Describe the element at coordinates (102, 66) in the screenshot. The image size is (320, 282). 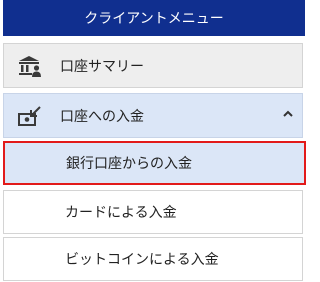
I see `menu-item-label: 口座サマリー` at that location.